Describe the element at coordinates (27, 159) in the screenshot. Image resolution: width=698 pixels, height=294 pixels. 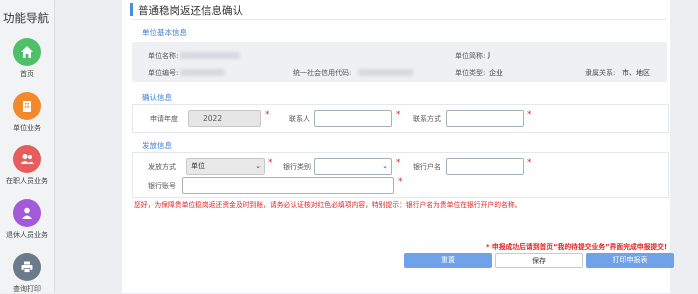
I see `people-icon` at that location.